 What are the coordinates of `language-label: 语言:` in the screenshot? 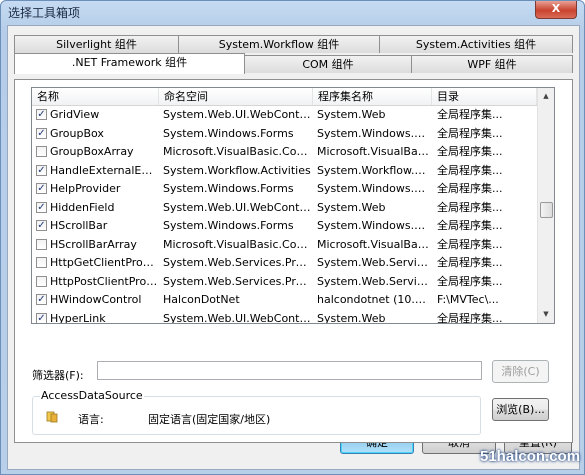 It's located at (91, 419).